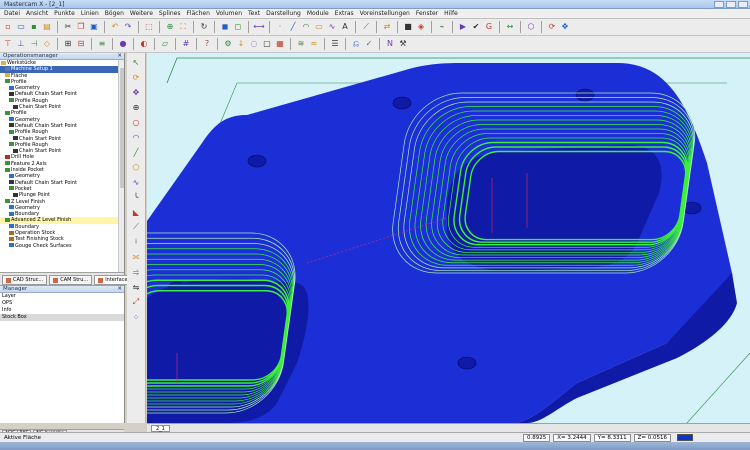 Image resolution: width=750 pixels, height=450 pixels. Describe the element at coordinates (390, 44) in the screenshot. I see `nc-icon: N` at that location.